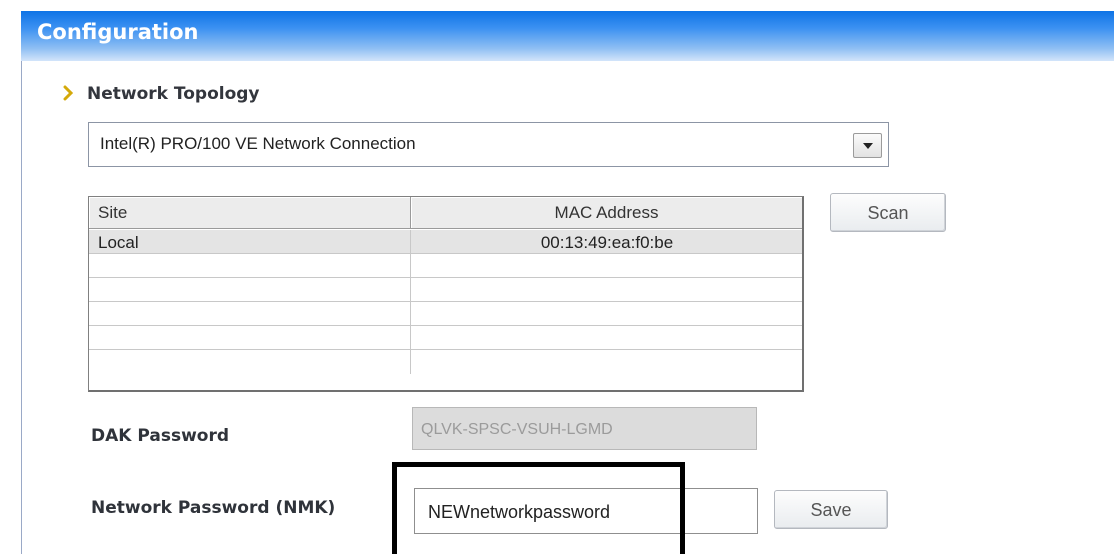 This screenshot has width=1114, height=554. What do you see at coordinates (160, 436) in the screenshot?
I see `dak-password-label: DAK Password` at bounding box center [160, 436].